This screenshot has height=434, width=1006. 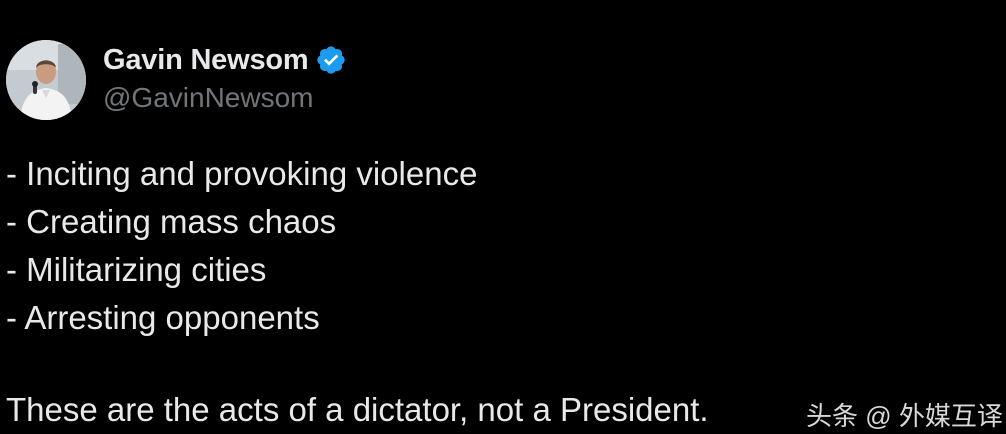 What do you see at coordinates (163, 317) in the screenshot?
I see `tweet-line: - Arresting opponents` at bounding box center [163, 317].